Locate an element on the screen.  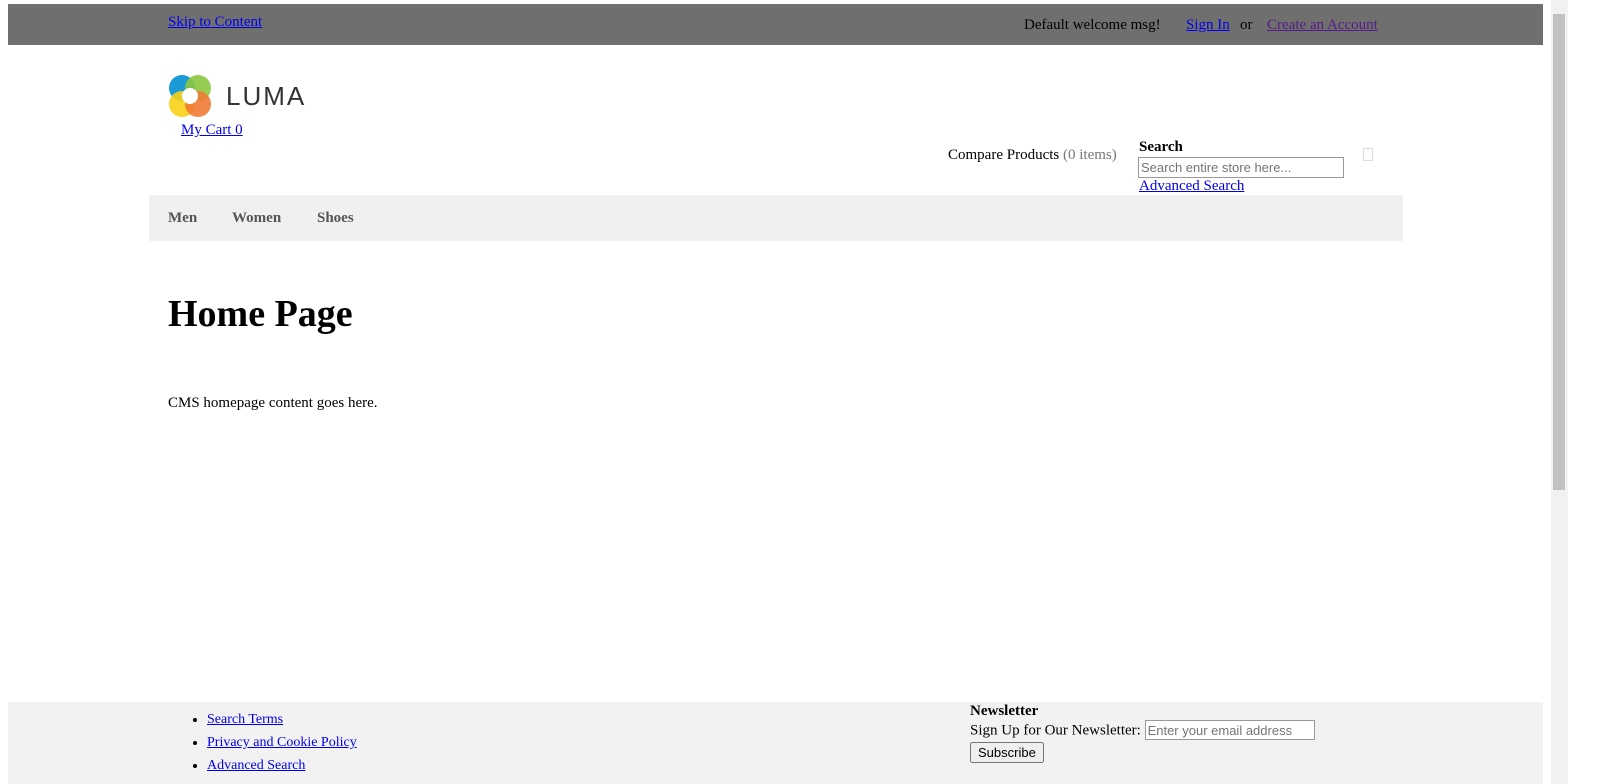
welcome-message: Default welcome msg! is located at coordinates (1092, 25).